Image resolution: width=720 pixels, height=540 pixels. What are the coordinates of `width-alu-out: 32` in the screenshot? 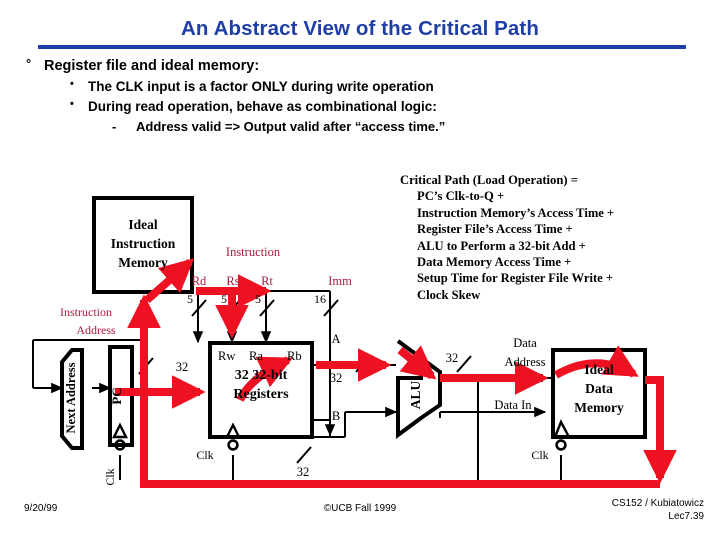 It's located at (452, 358).